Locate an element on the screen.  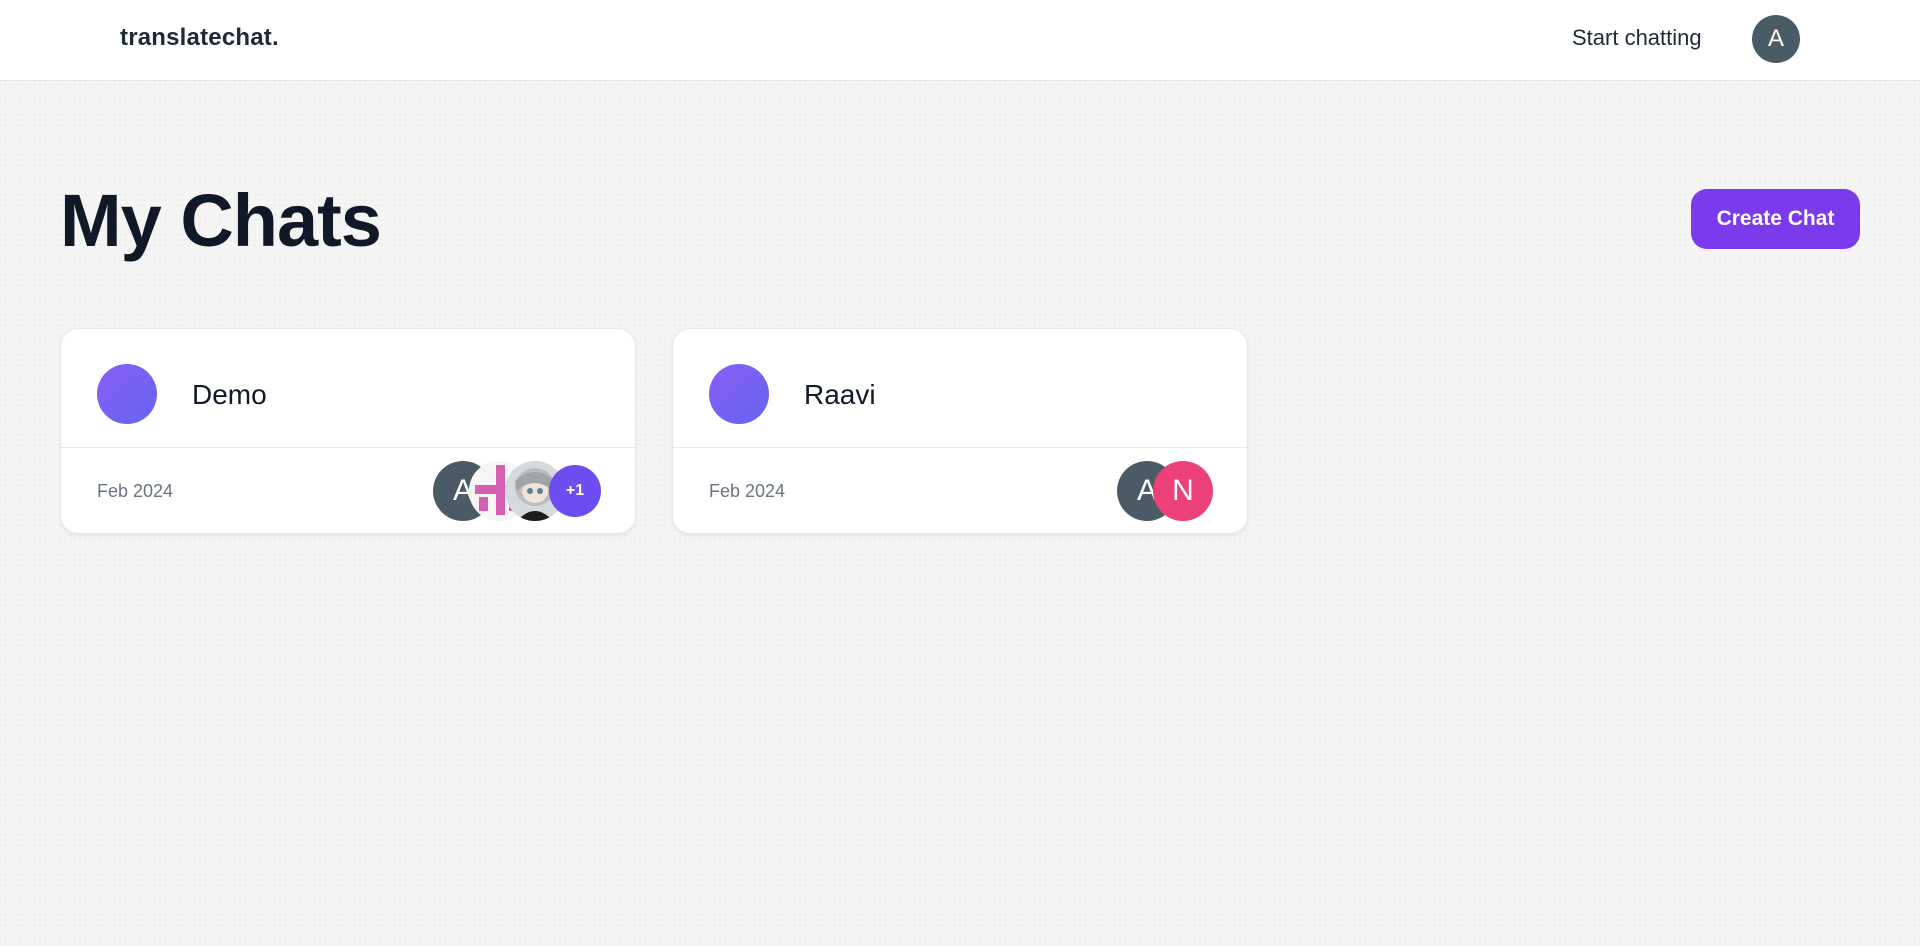
chat-card-header: Demo is located at coordinates (348, 388).